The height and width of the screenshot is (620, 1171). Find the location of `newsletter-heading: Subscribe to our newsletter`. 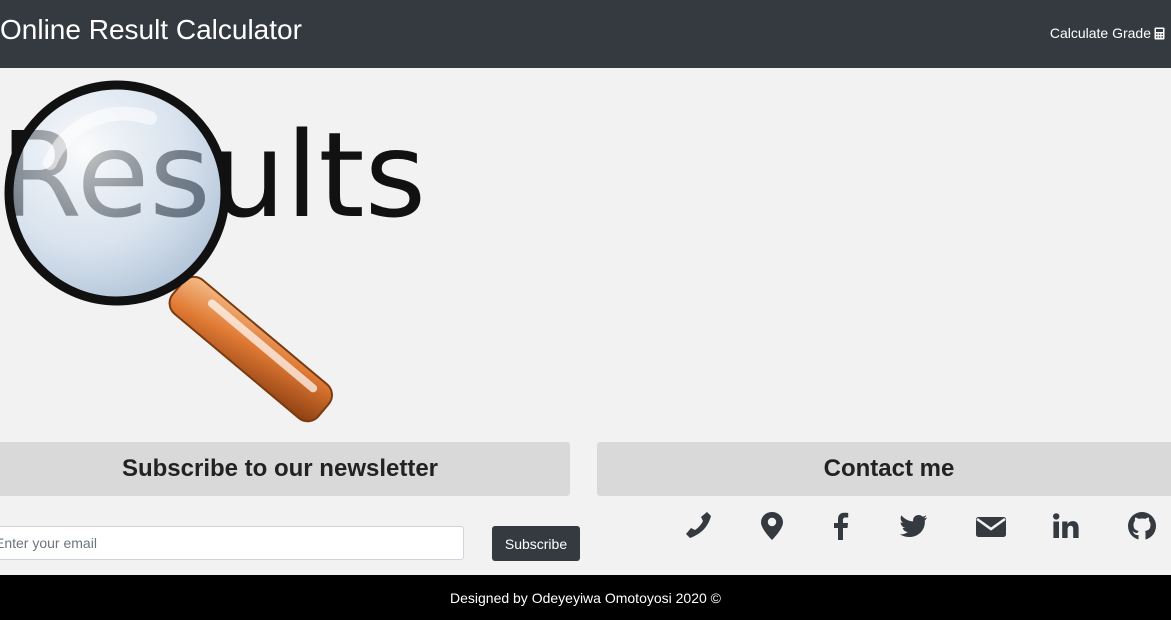

newsletter-heading: Subscribe to our newsletter is located at coordinates (285, 469).